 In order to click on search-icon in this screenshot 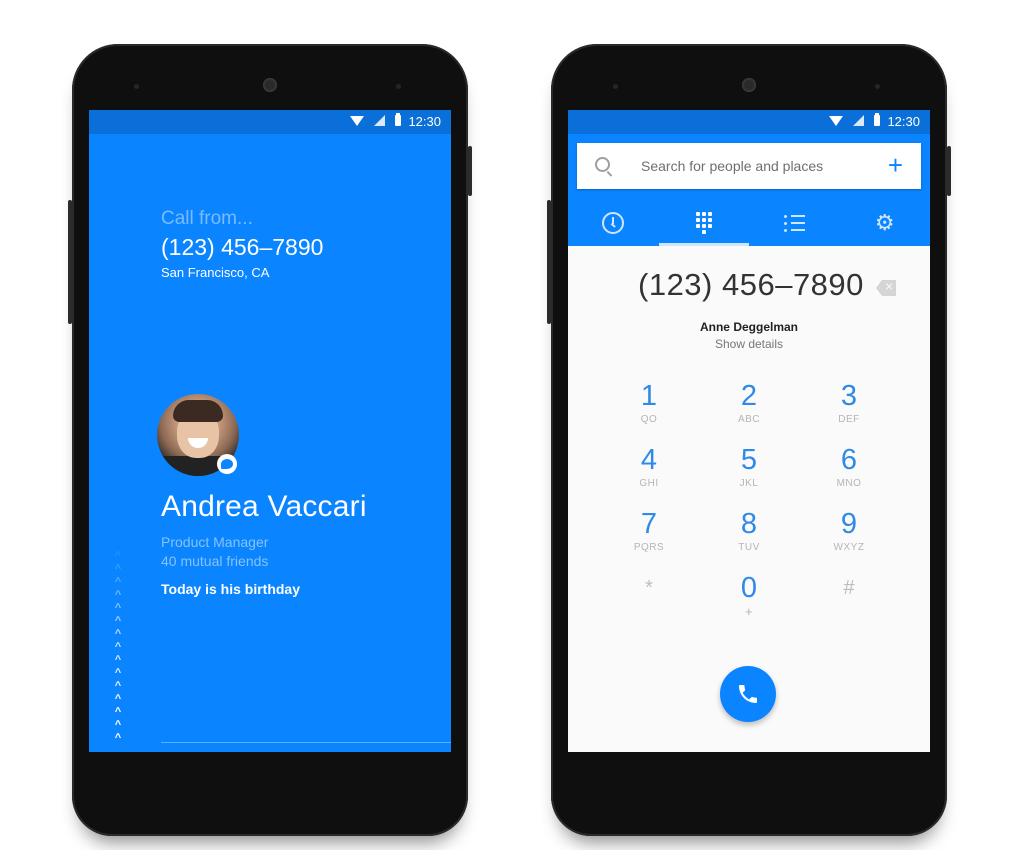, I will do `click(602, 164)`.